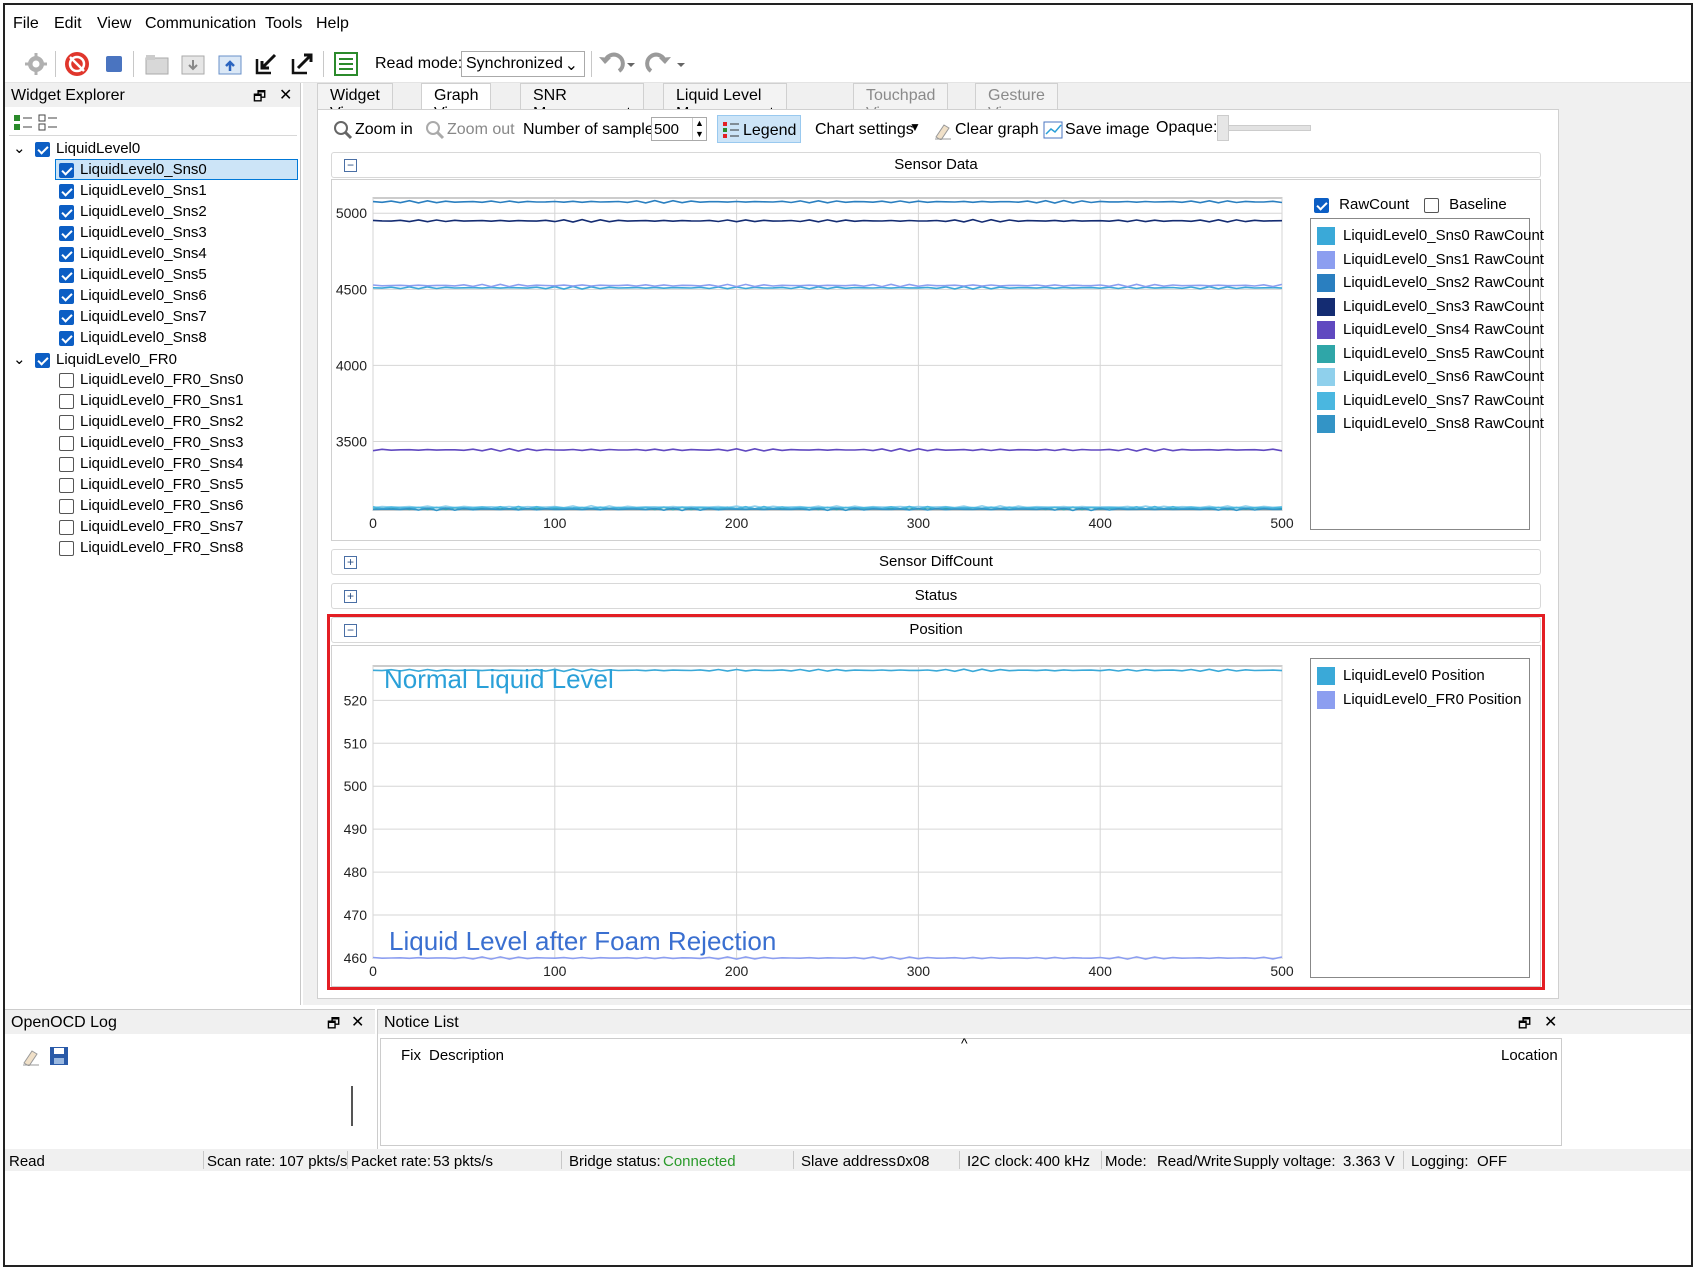 Image resolution: width=1696 pixels, height=1270 pixels. What do you see at coordinates (77, 64) in the screenshot?
I see `disconnect-icon` at bounding box center [77, 64].